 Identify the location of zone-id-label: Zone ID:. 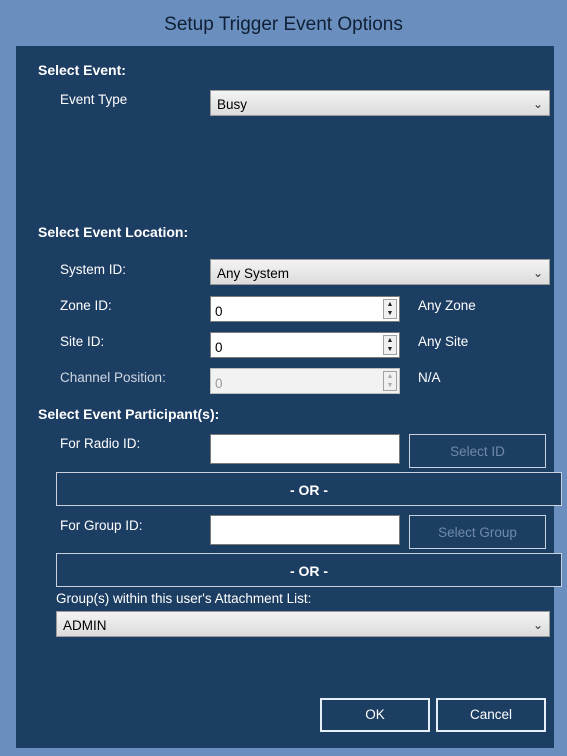
(86, 305).